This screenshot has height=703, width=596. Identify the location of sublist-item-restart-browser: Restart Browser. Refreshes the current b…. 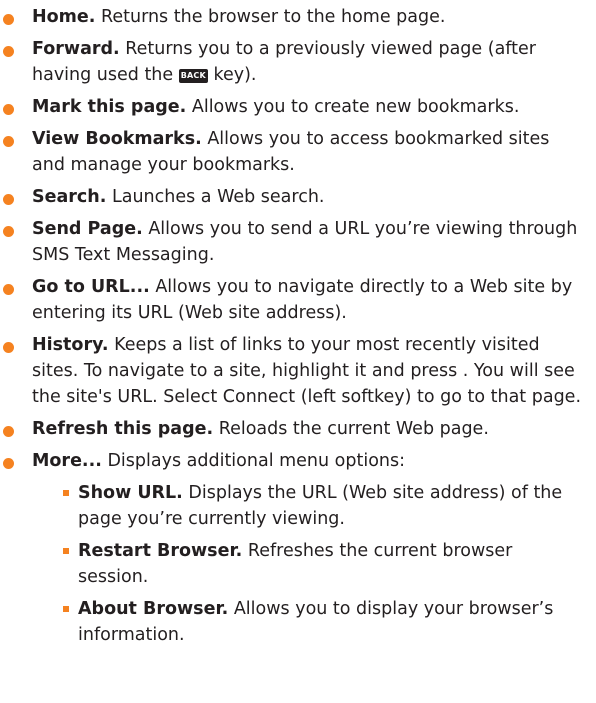
(309, 564).